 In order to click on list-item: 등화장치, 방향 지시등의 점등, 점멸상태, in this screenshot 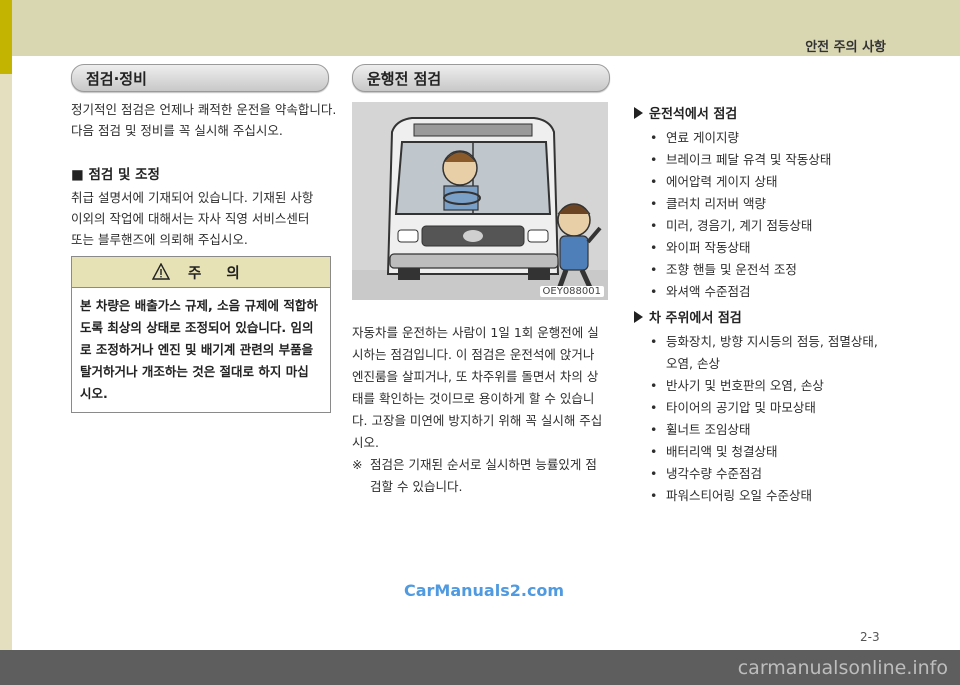, I will do `click(763, 342)`.